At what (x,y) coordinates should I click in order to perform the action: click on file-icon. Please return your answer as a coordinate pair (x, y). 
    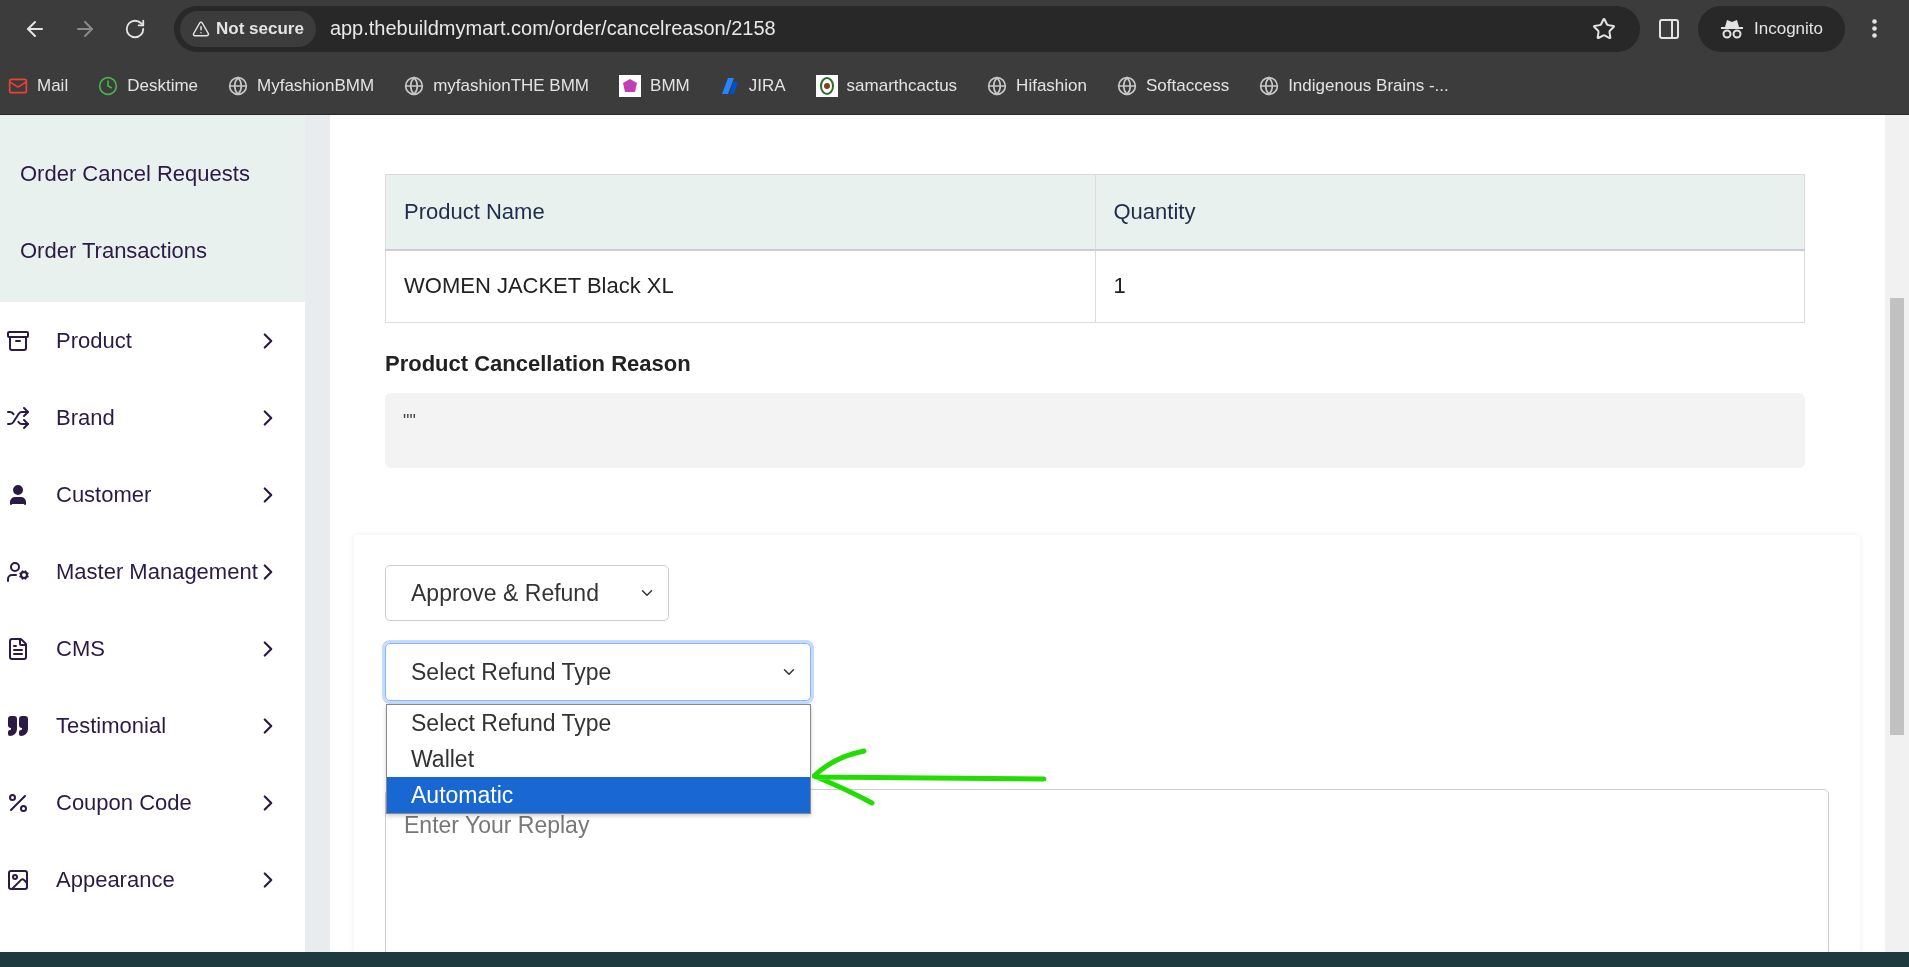
    Looking at the image, I should click on (18, 648).